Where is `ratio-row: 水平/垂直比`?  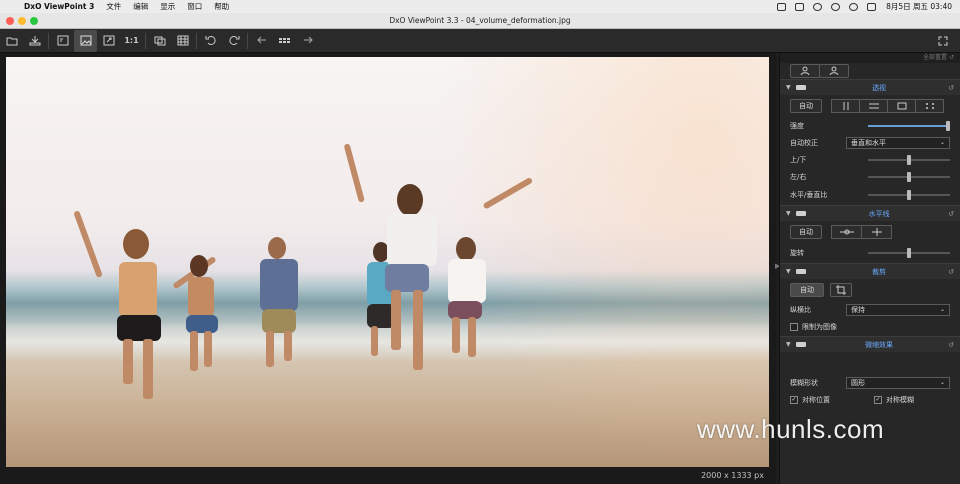 ratio-row: 水平/垂直比 is located at coordinates (870, 195).